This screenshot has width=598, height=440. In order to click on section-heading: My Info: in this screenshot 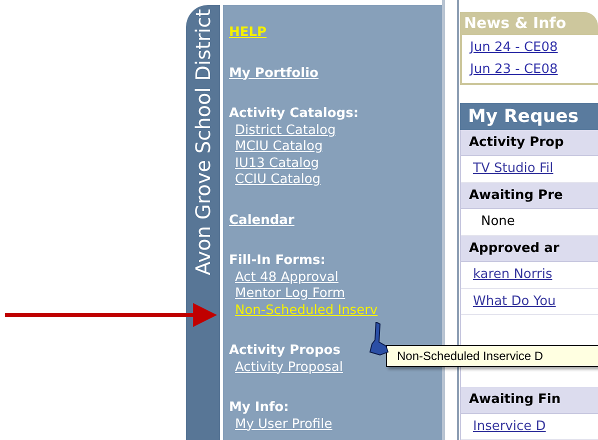, I will do `click(259, 408)`.